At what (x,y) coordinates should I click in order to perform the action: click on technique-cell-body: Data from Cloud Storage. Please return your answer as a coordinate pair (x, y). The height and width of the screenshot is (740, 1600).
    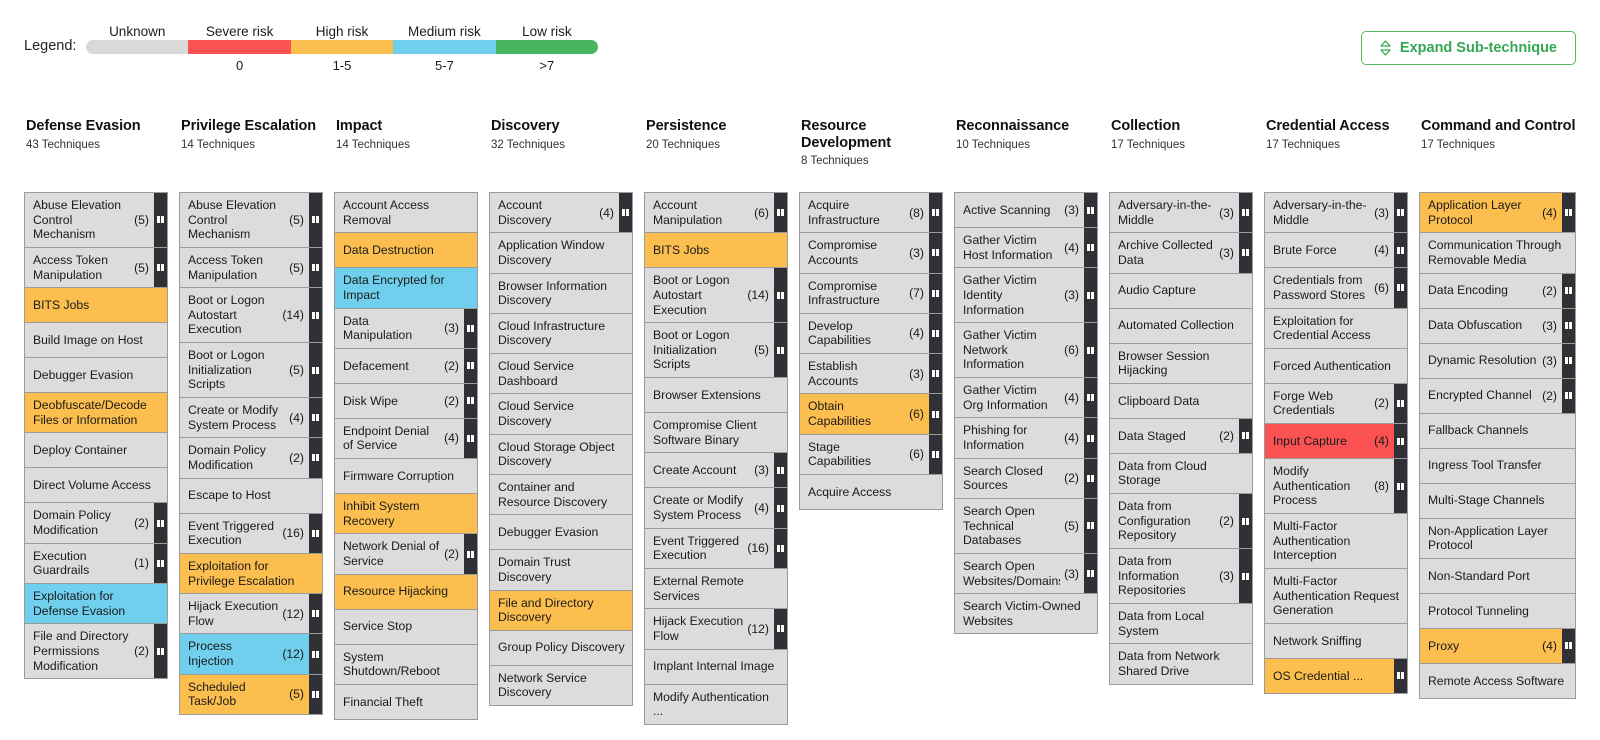
    Looking at the image, I should click on (1181, 473).